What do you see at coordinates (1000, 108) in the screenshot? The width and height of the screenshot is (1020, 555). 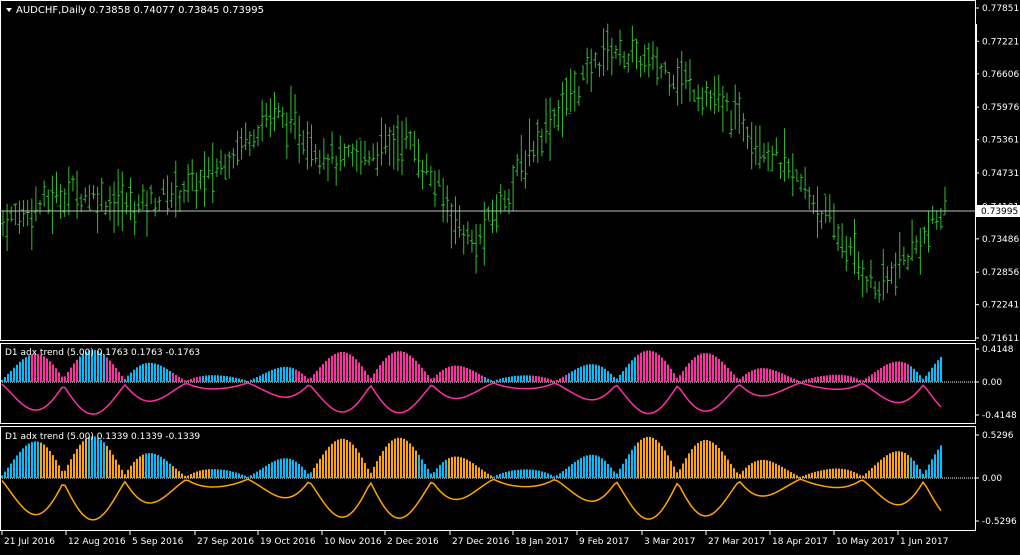 I see `price-tick-label: 0.75976` at bounding box center [1000, 108].